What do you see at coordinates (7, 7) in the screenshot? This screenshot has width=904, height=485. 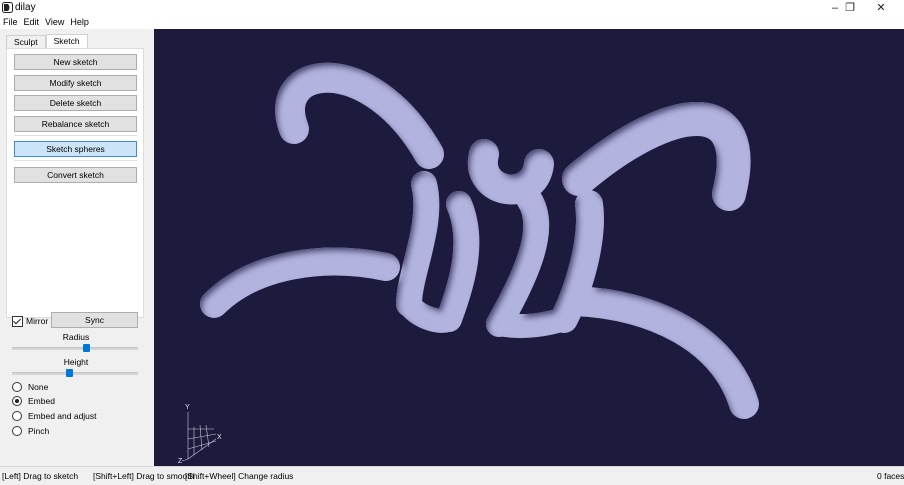 I see `app-logo-icon` at bounding box center [7, 7].